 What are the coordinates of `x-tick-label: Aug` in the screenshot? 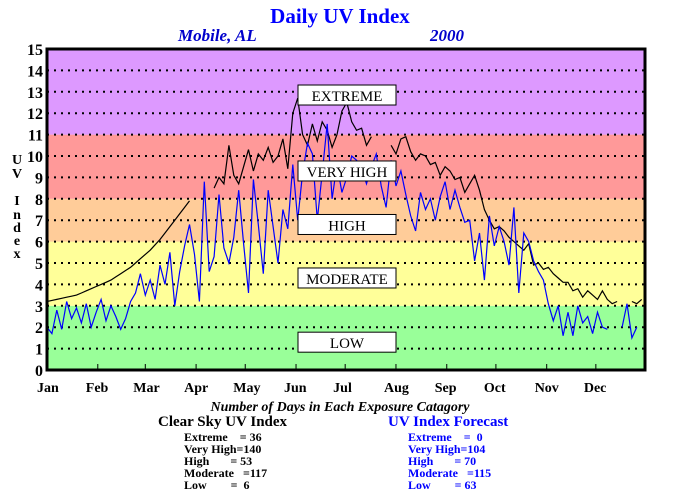 It's located at (396, 388).